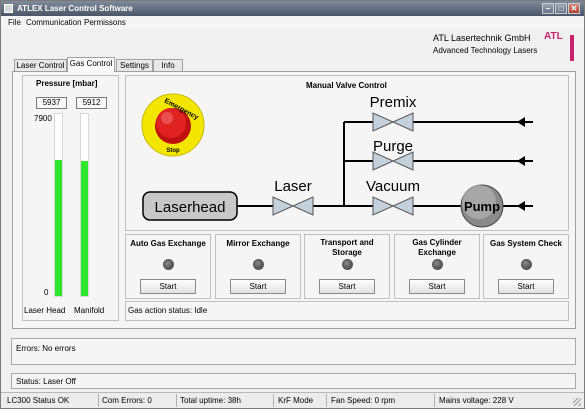 This screenshot has width=585, height=409. What do you see at coordinates (577, 402) in the screenshot?
I see `resize-grip-icon` at bounding box center [577, 402].